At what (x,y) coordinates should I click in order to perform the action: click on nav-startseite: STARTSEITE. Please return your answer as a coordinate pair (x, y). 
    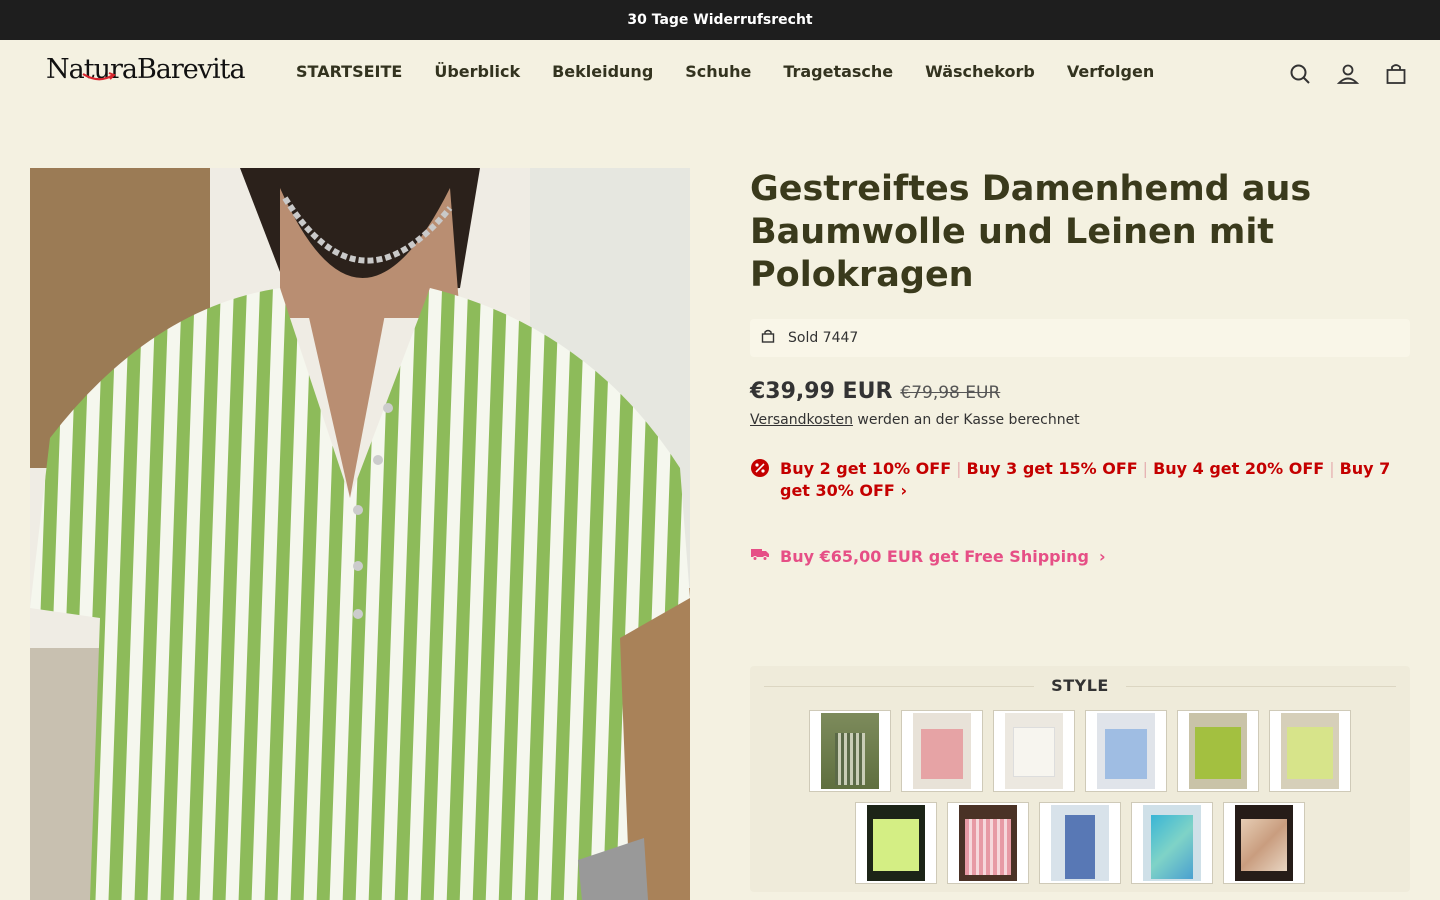
    Looking at the image, I should click on (349, 71).